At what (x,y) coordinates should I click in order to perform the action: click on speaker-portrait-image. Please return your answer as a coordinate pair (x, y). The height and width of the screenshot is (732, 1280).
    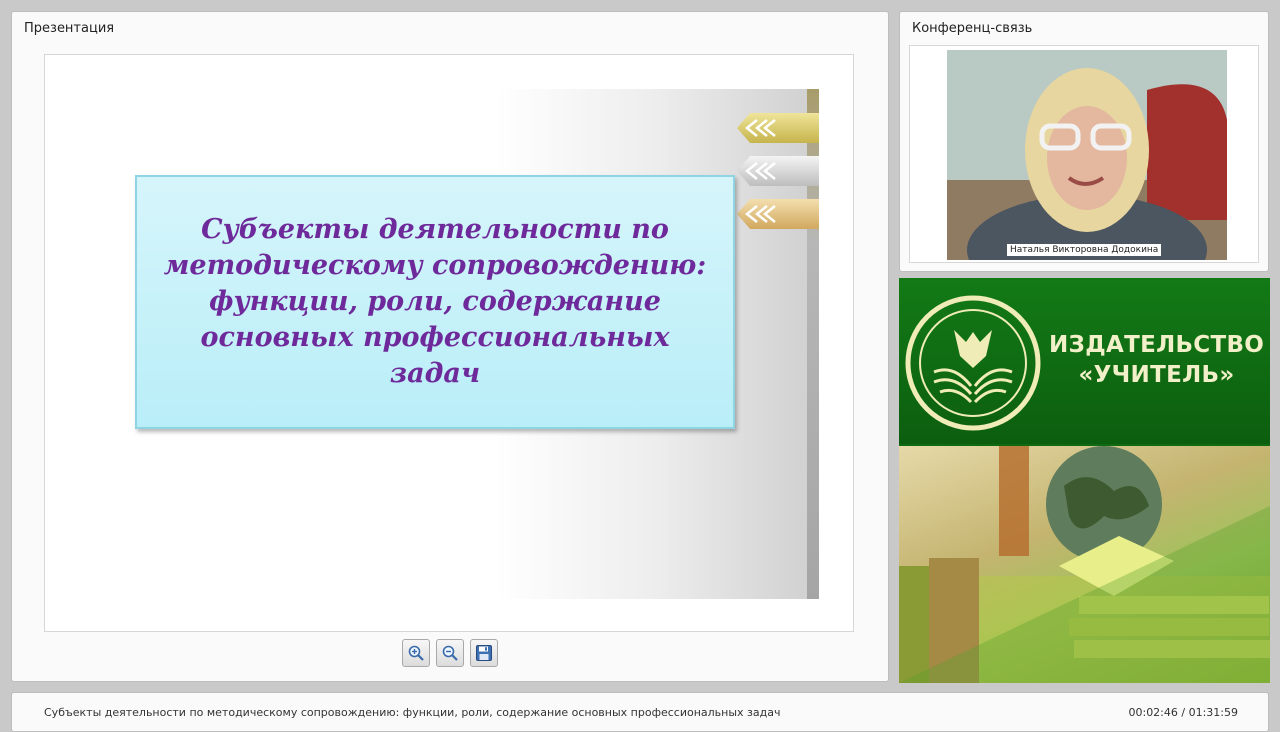
    Looking at the image, I should click on (1087, 155).